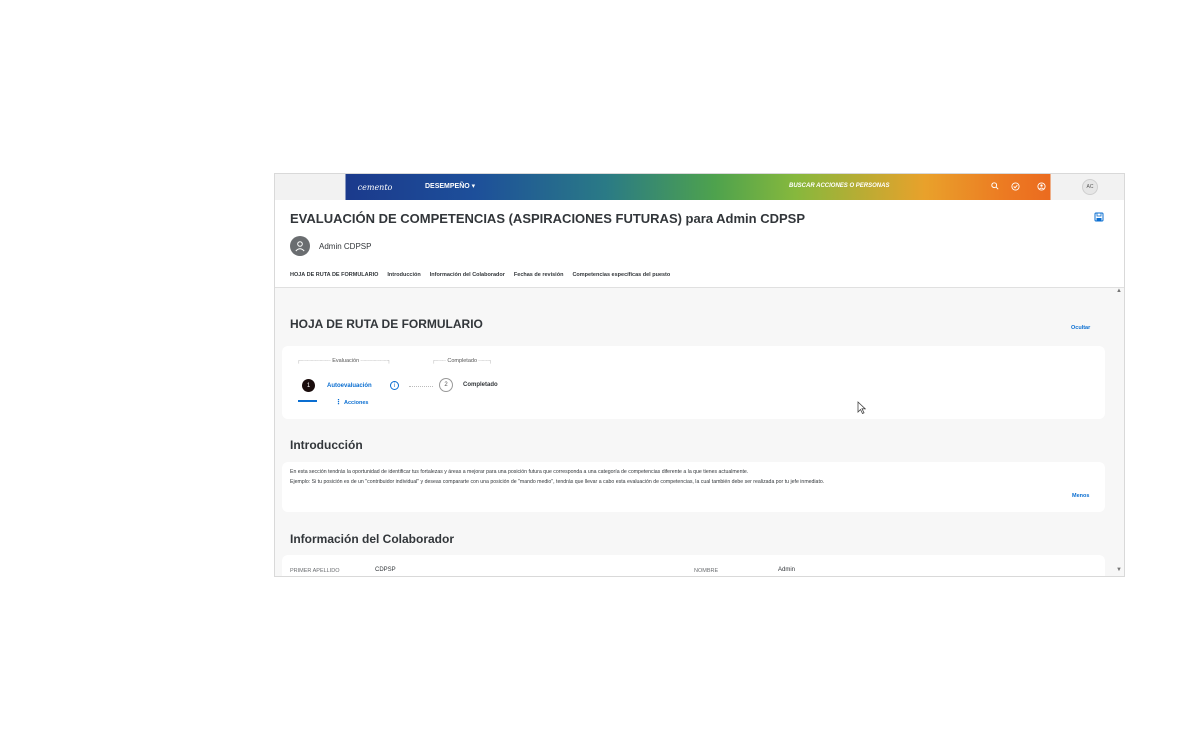 The height and width of the screenshot is (750, 1200). What do you see at coordinates (1090, 187) in the screenshot?
I see `user-avatar-initials: AC` at bounding box center [1090, 187].